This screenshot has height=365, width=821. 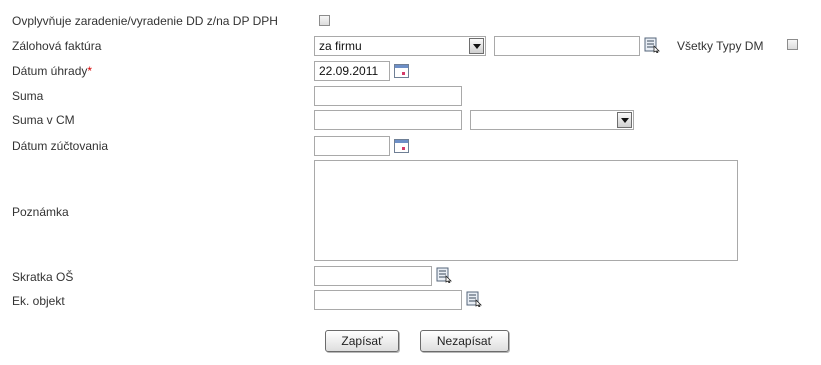 What do you see at coordinates (28, 96) in the screenshot?
I see `amount-label: Suma` at bounding box center [28, 96].